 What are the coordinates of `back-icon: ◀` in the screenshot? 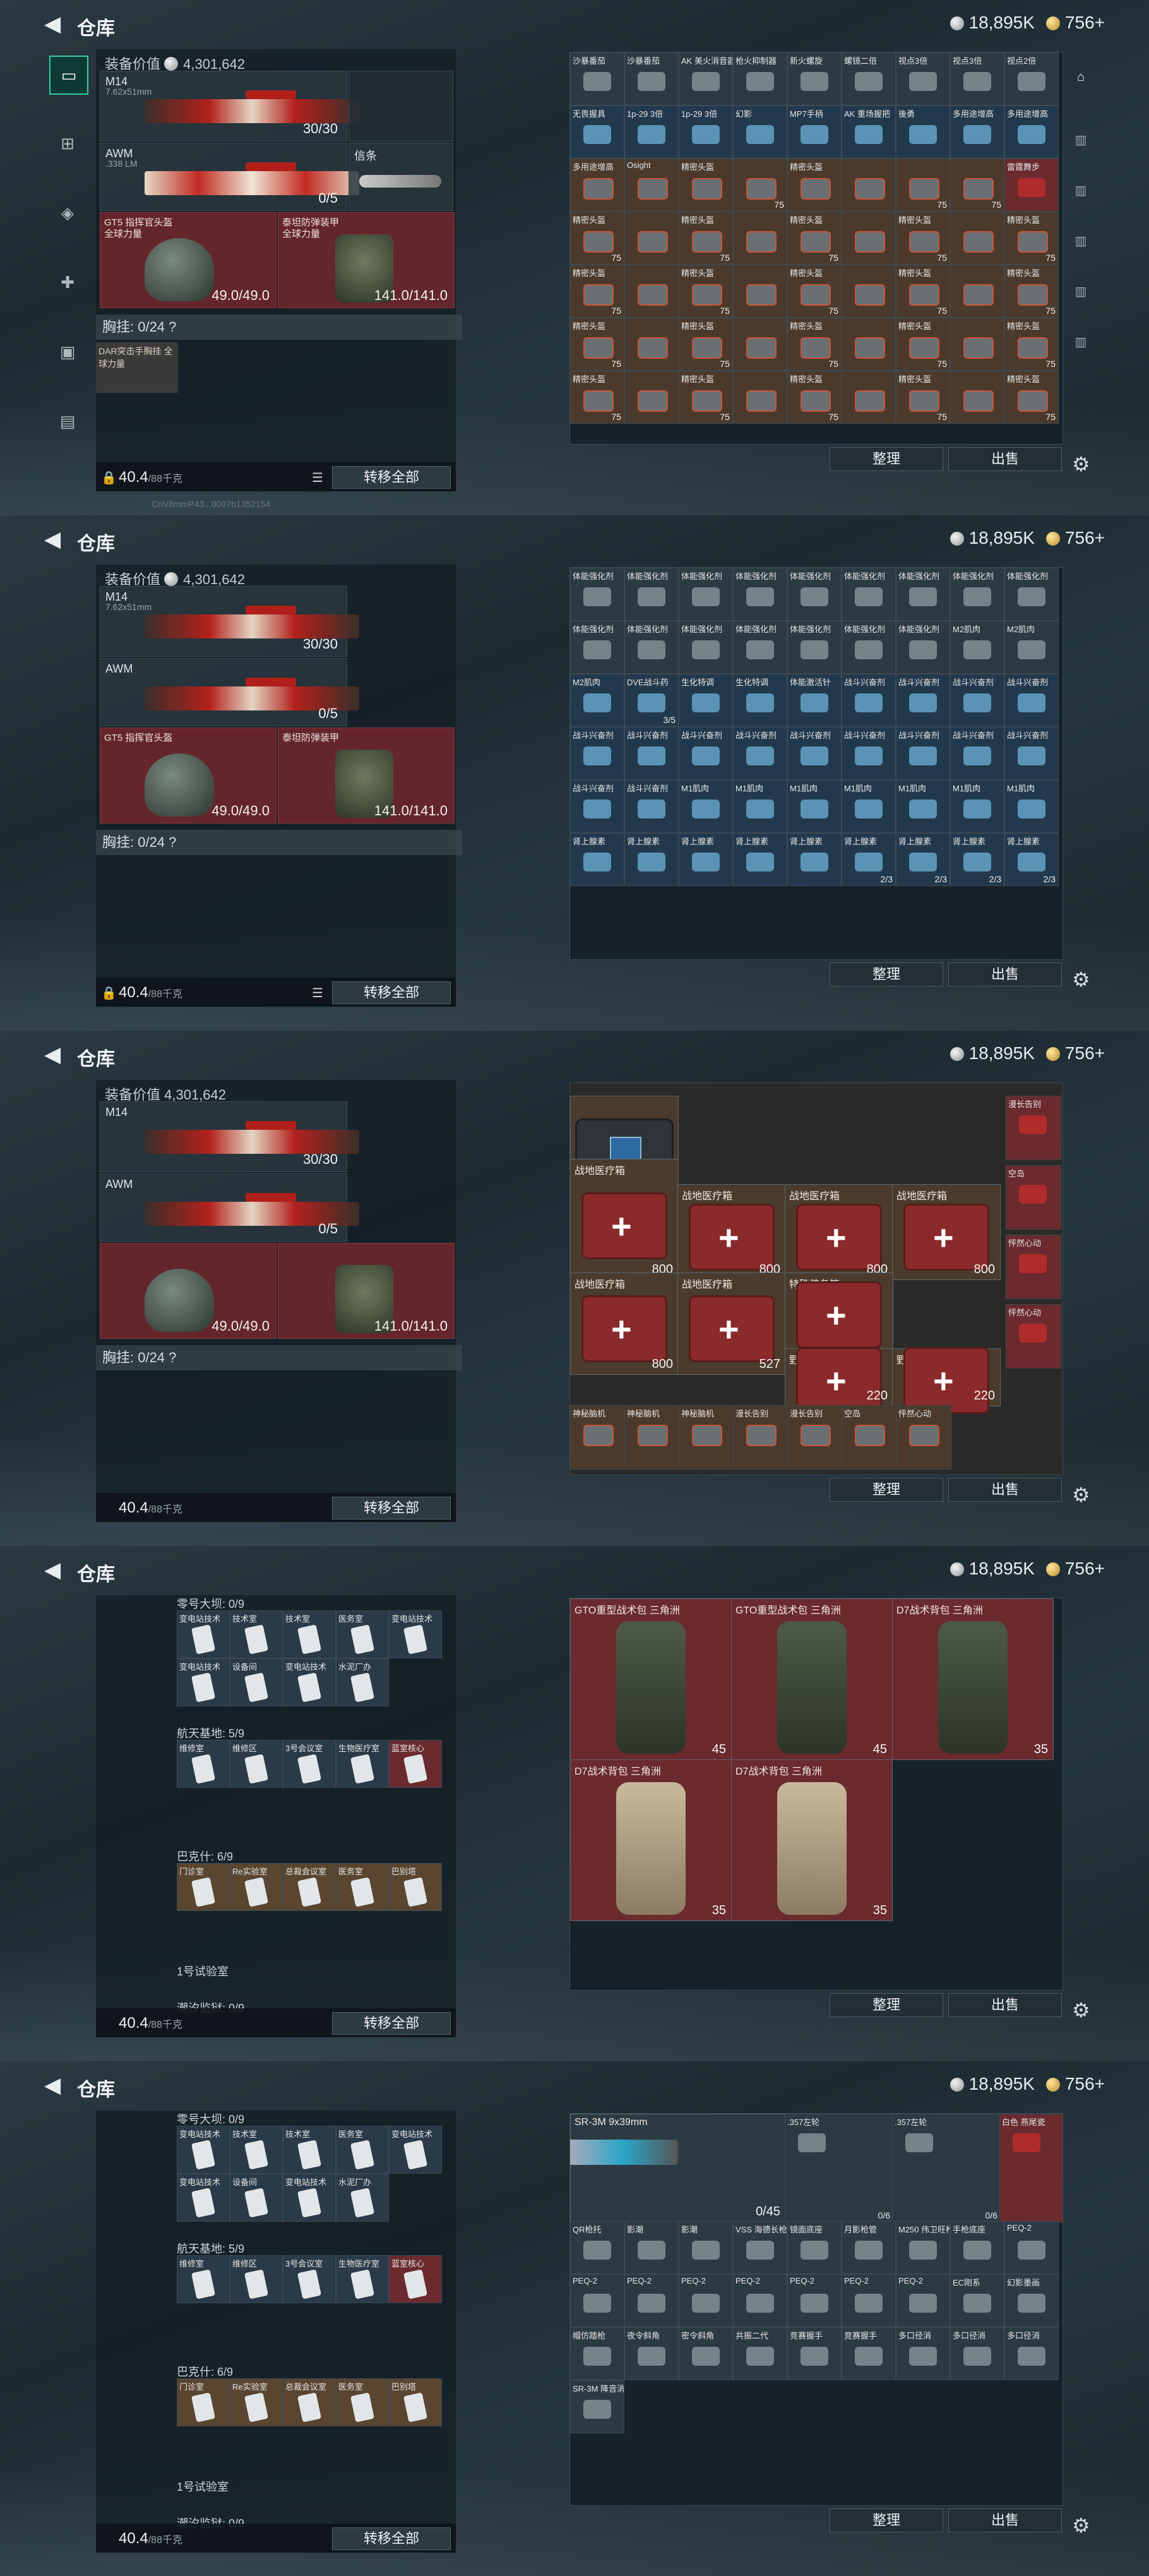 It's located at (52, 24).